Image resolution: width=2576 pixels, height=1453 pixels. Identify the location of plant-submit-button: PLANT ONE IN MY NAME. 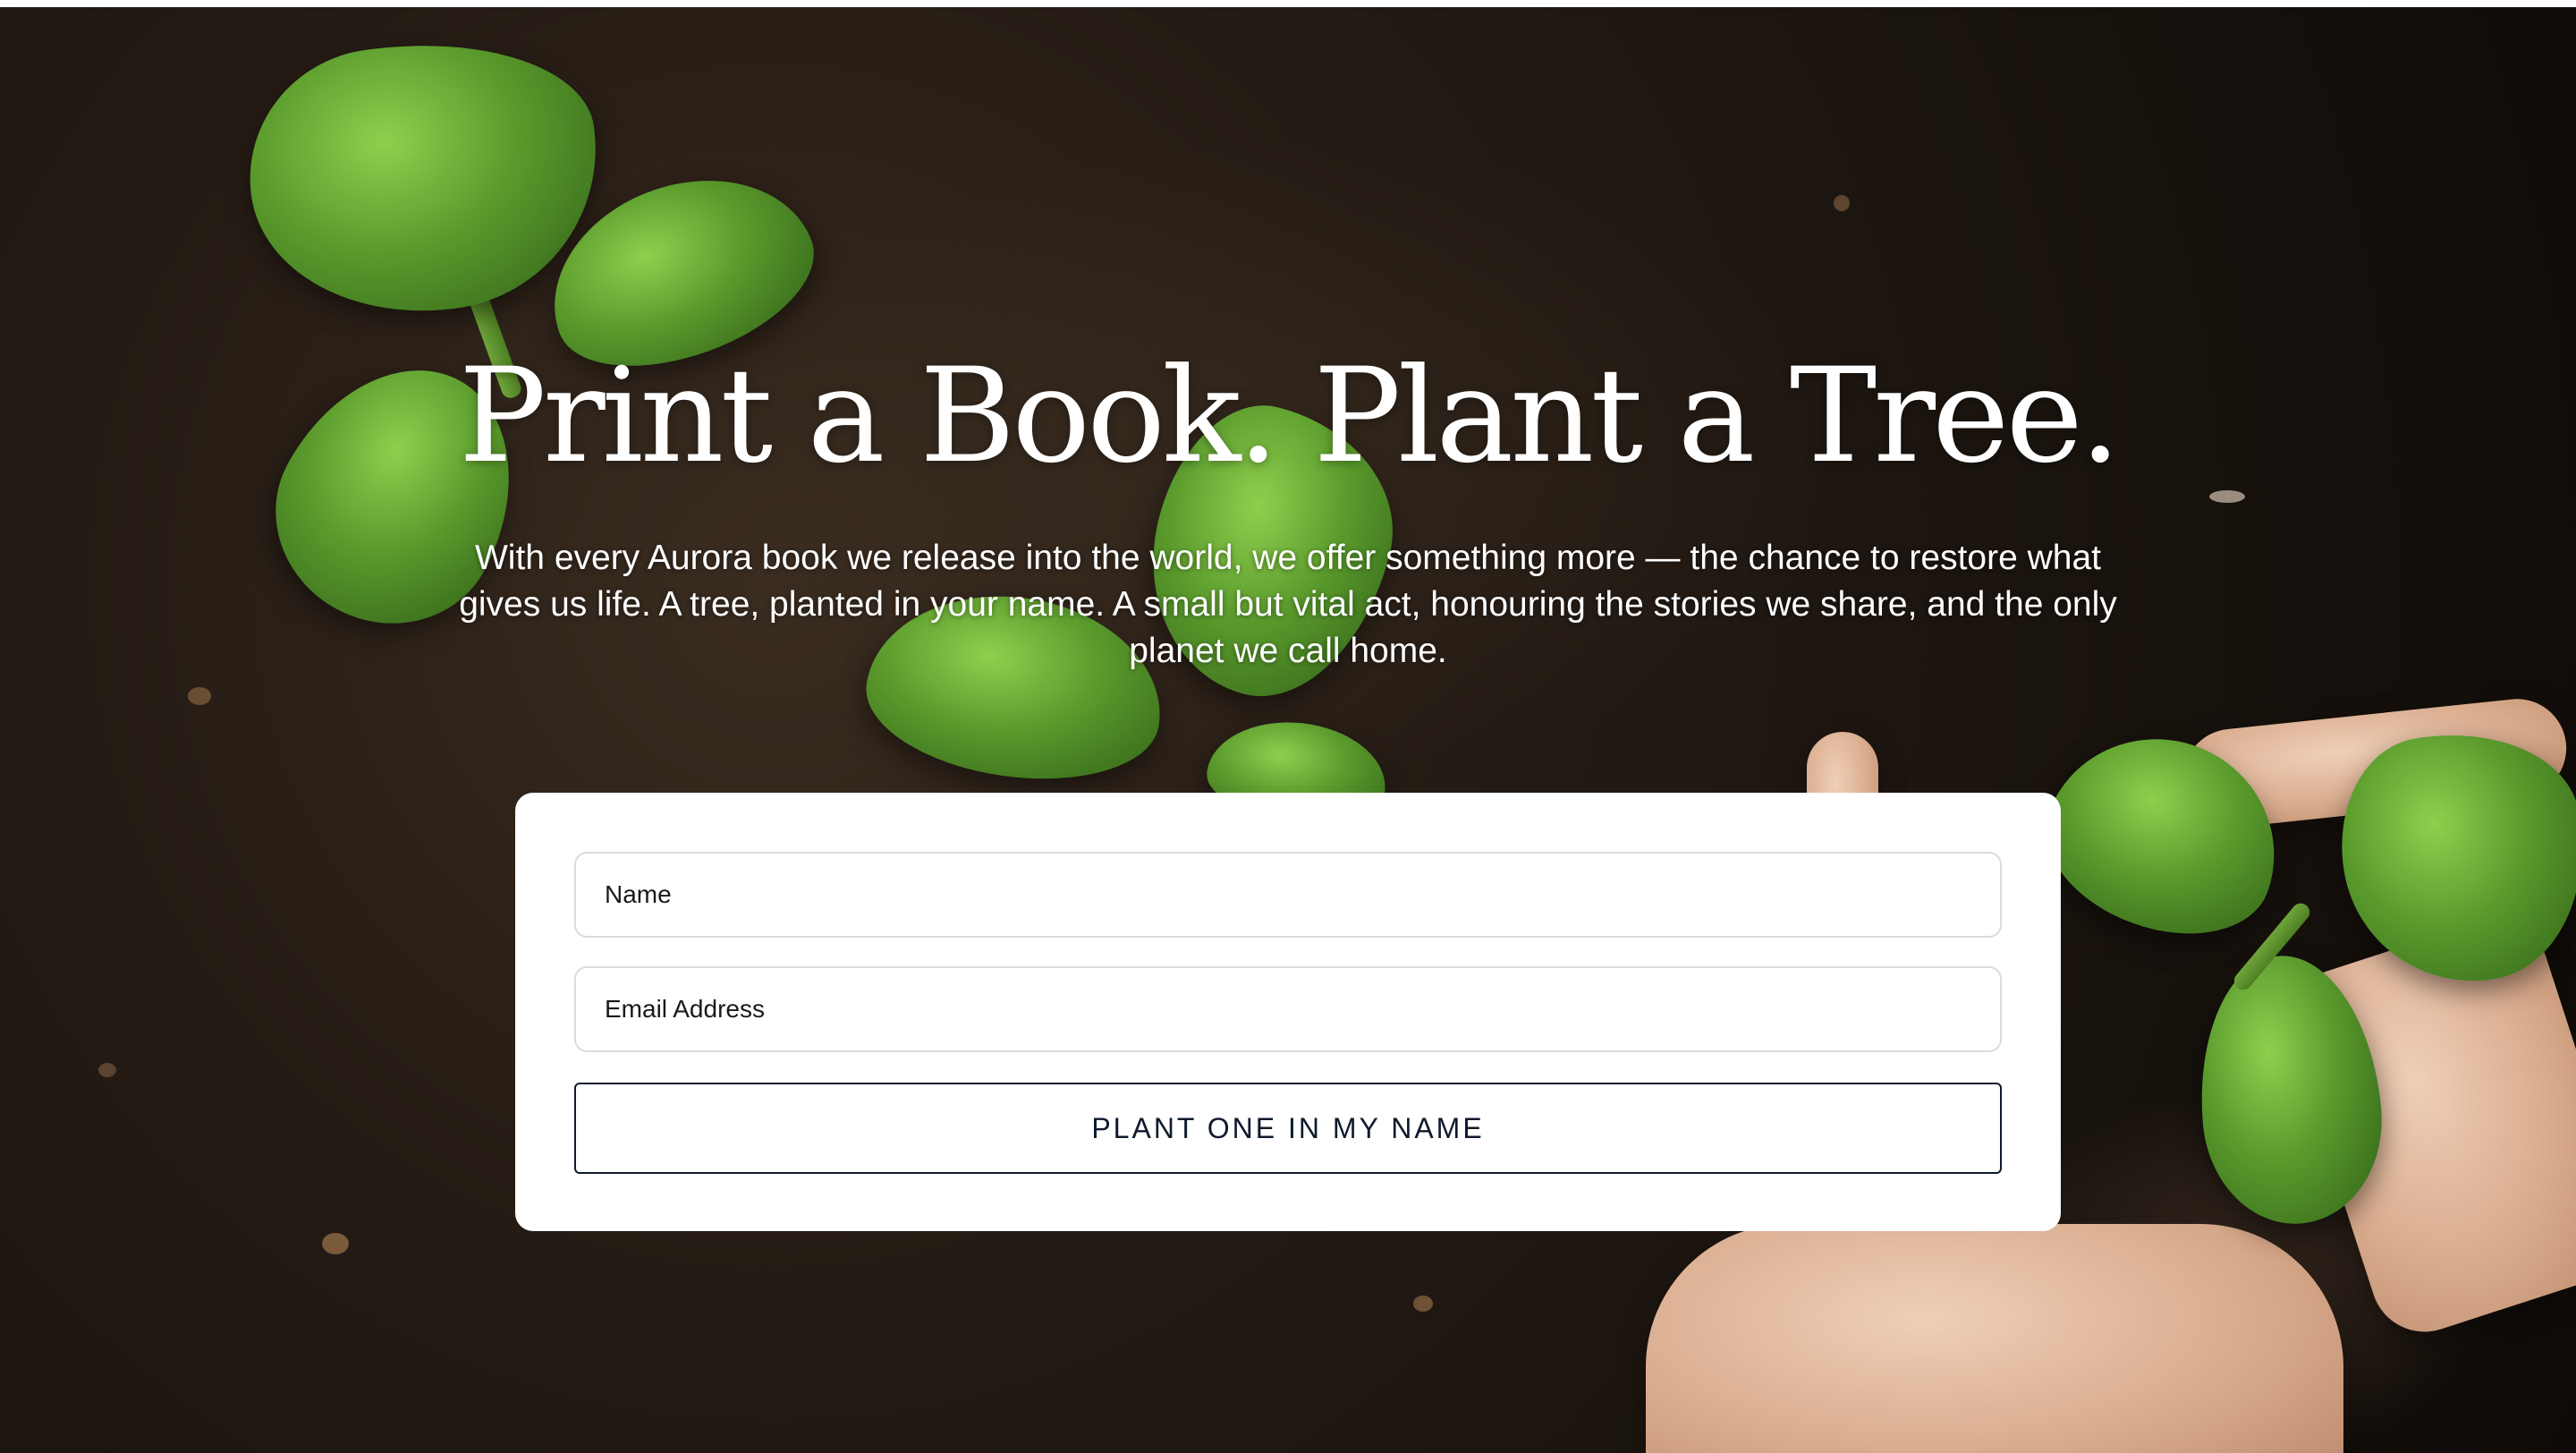
(1288, 1128).